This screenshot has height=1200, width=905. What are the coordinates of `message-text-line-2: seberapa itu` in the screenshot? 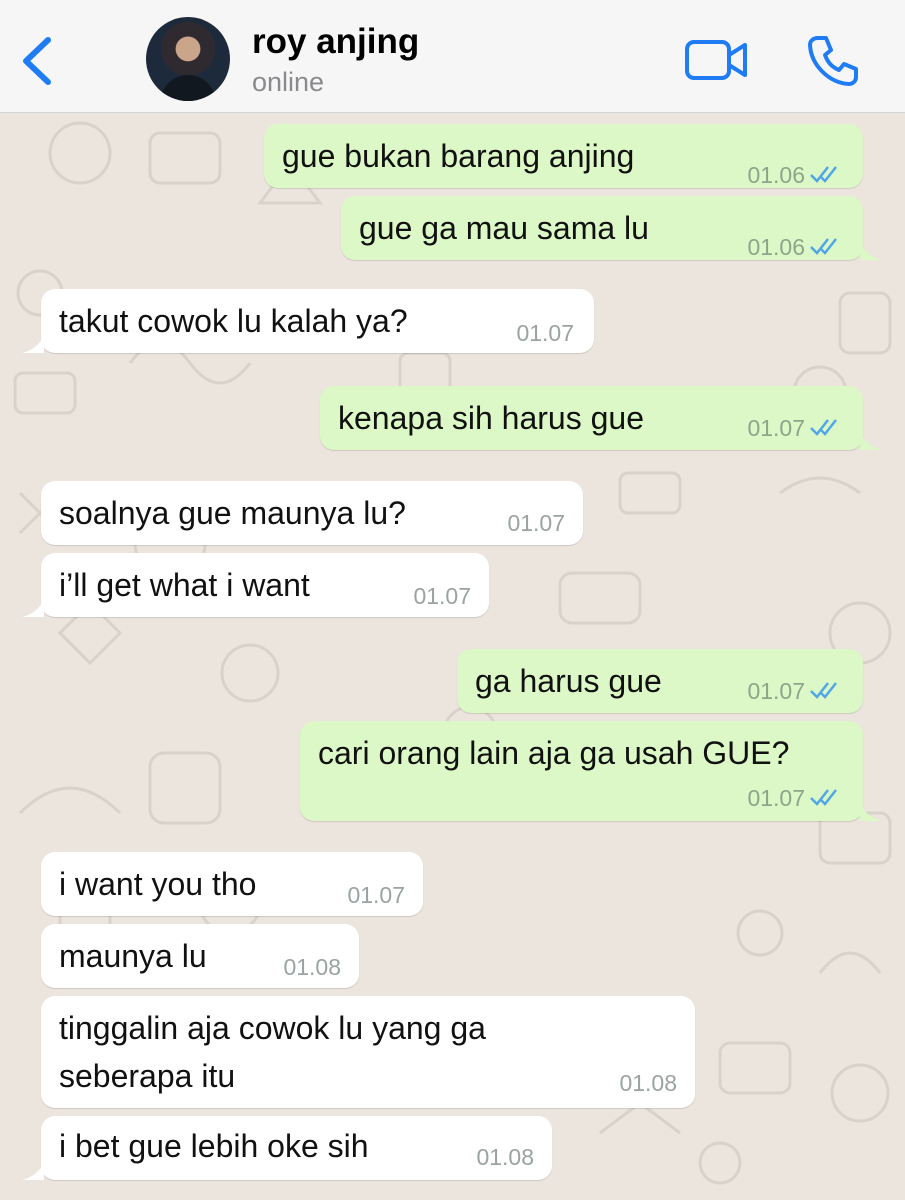 It's located at (147, 1076).